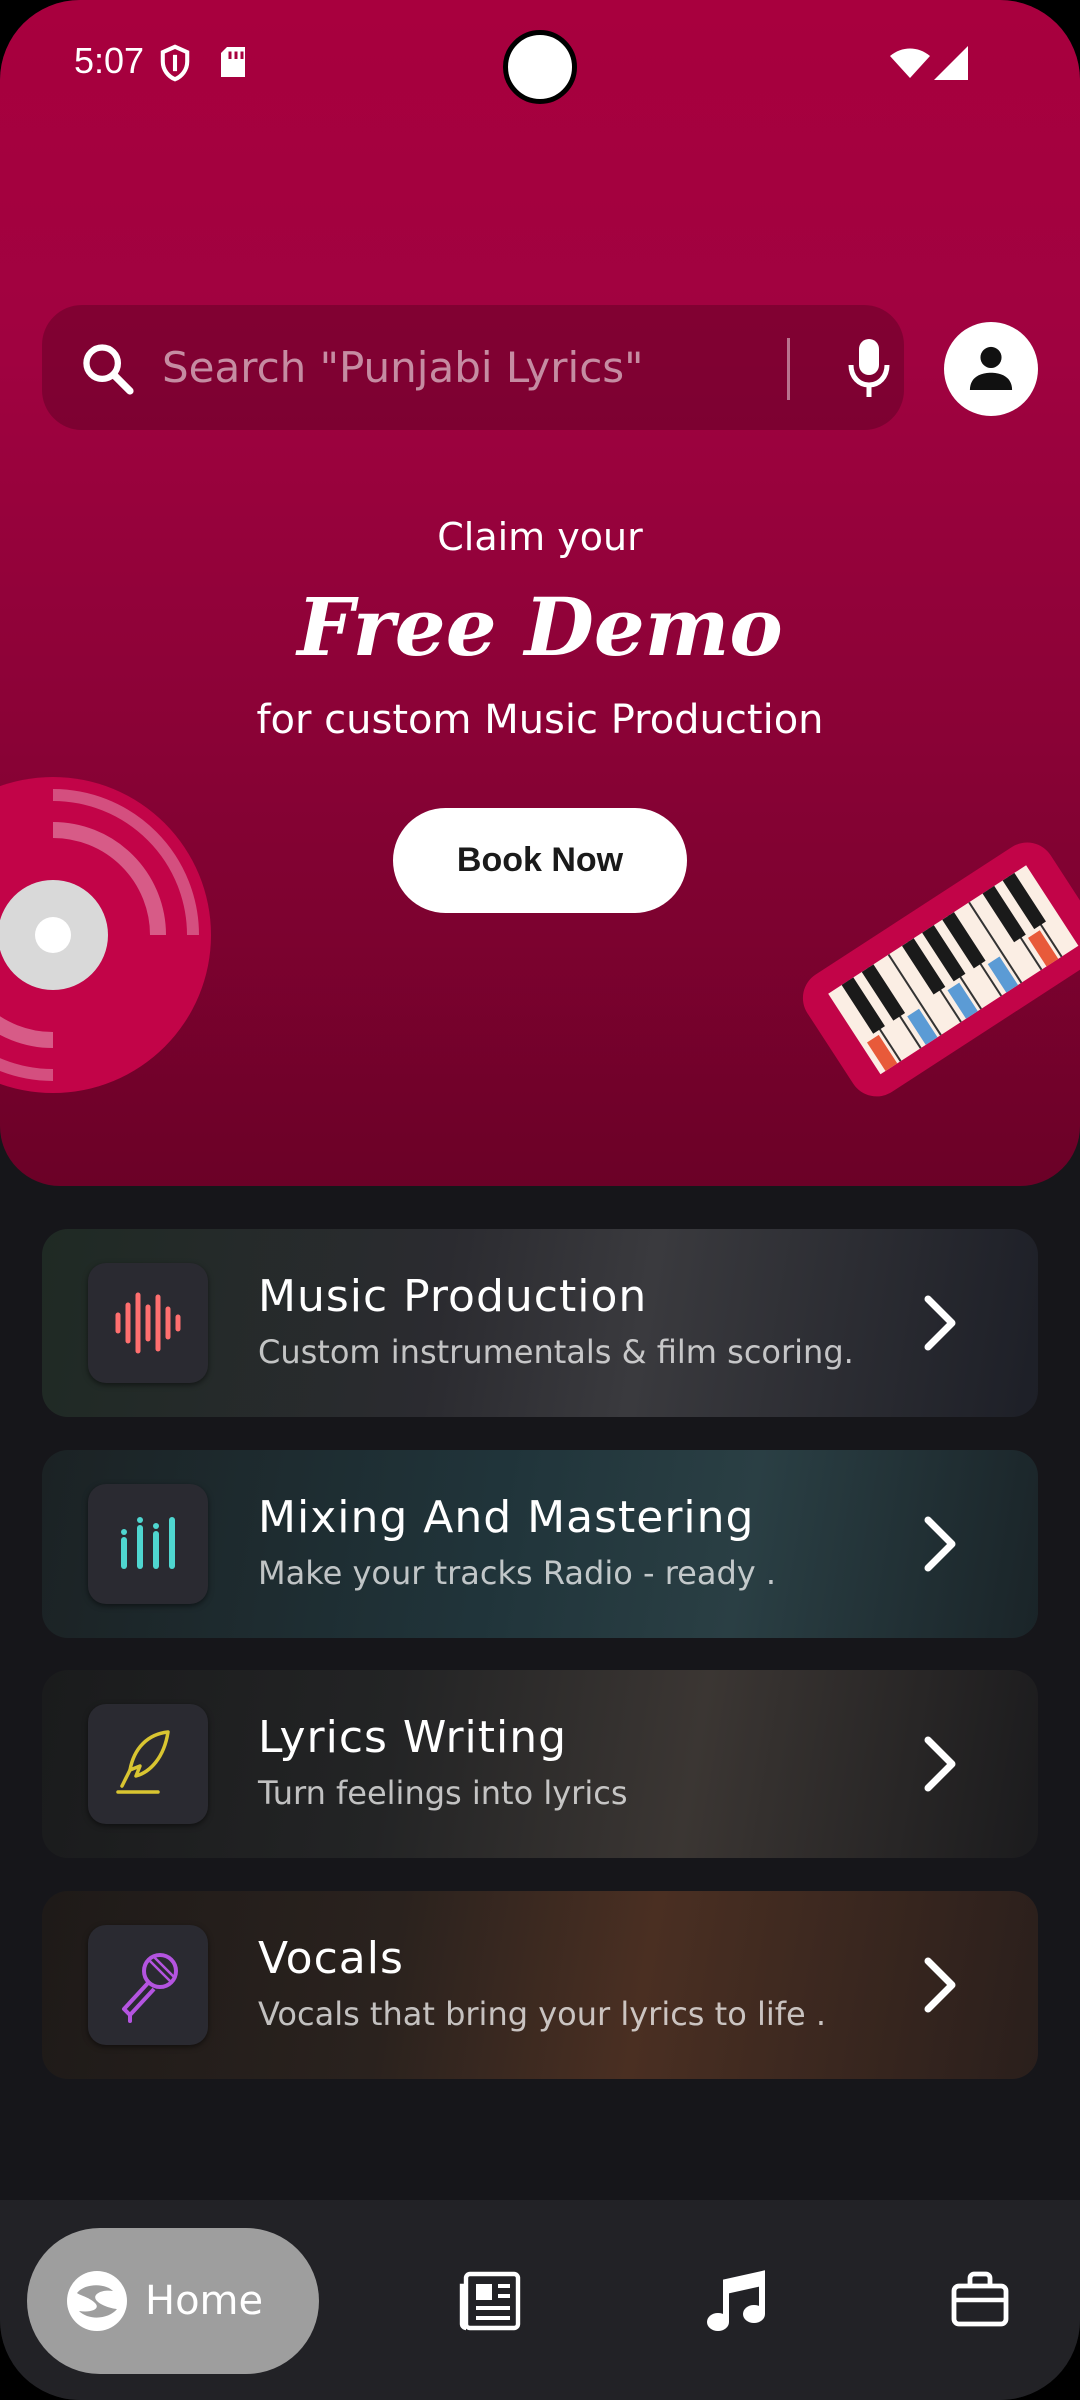 Image resolution: width=1080 pixels, height=2400 pixels. I want to click on card-description: Vocals that bring your lyrics to life ., so click(542, 2014).